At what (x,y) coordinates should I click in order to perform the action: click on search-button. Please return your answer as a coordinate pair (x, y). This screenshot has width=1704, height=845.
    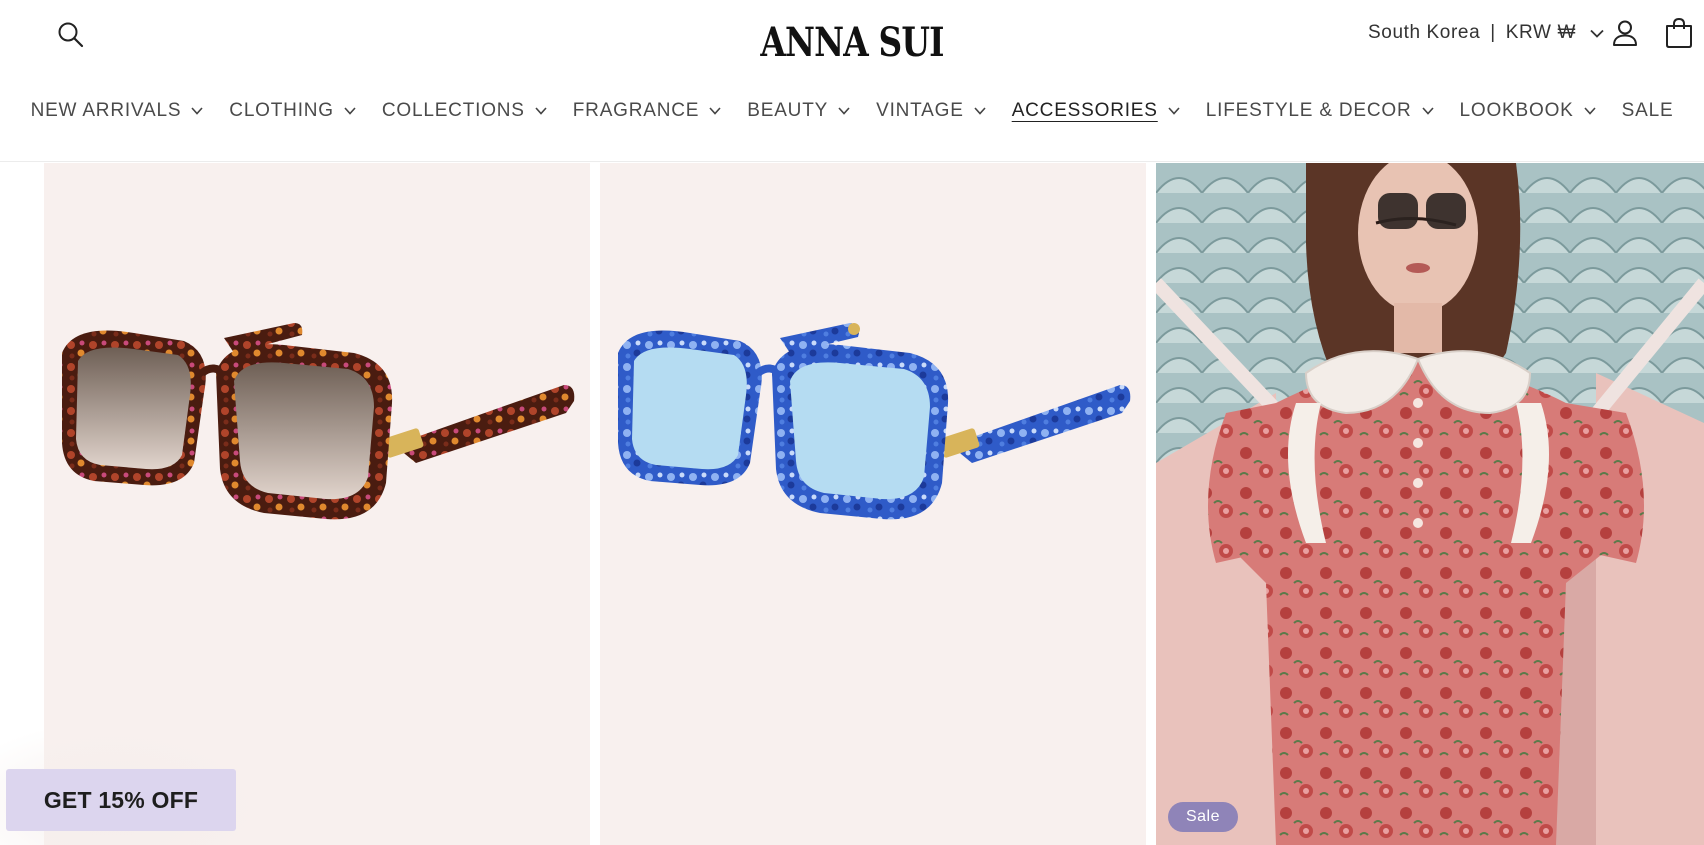
    Looking at the image, I should click on (71, 35).